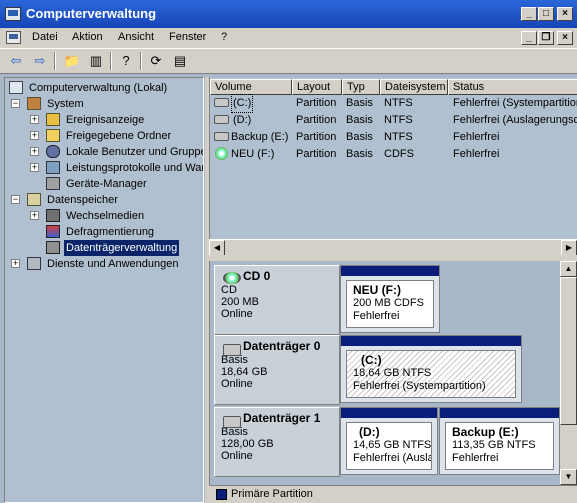  Describe the element at coordinates (565, 38) in the screenshot. I see `child-close-button: ×` at that location.